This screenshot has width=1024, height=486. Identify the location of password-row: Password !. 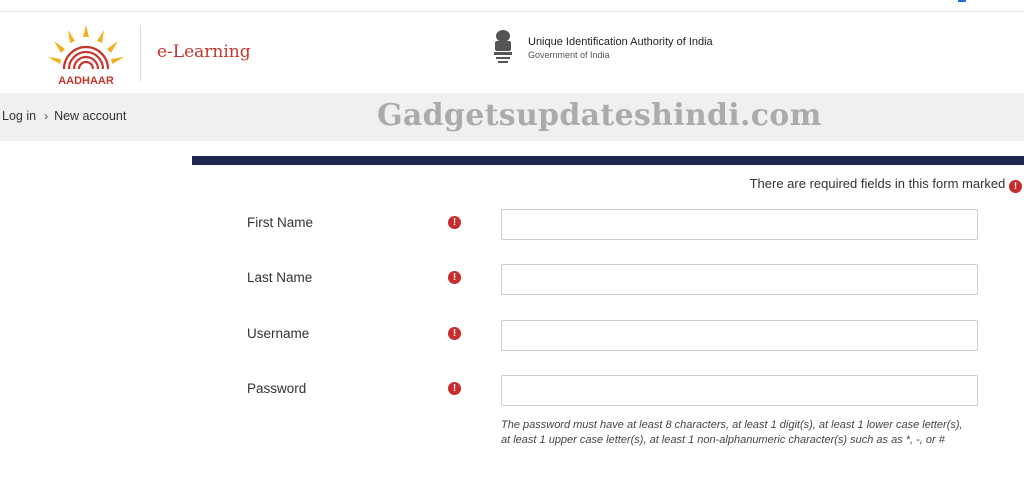
(608, 391).